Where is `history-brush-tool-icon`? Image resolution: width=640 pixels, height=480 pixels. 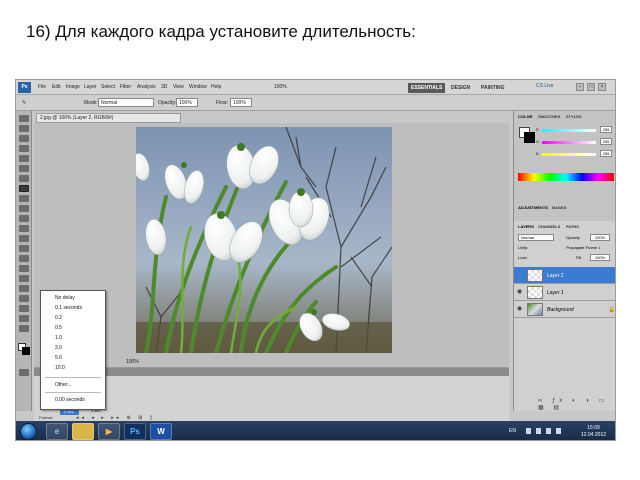
history-brush-tool-icon is located at coordinates (24, 208).